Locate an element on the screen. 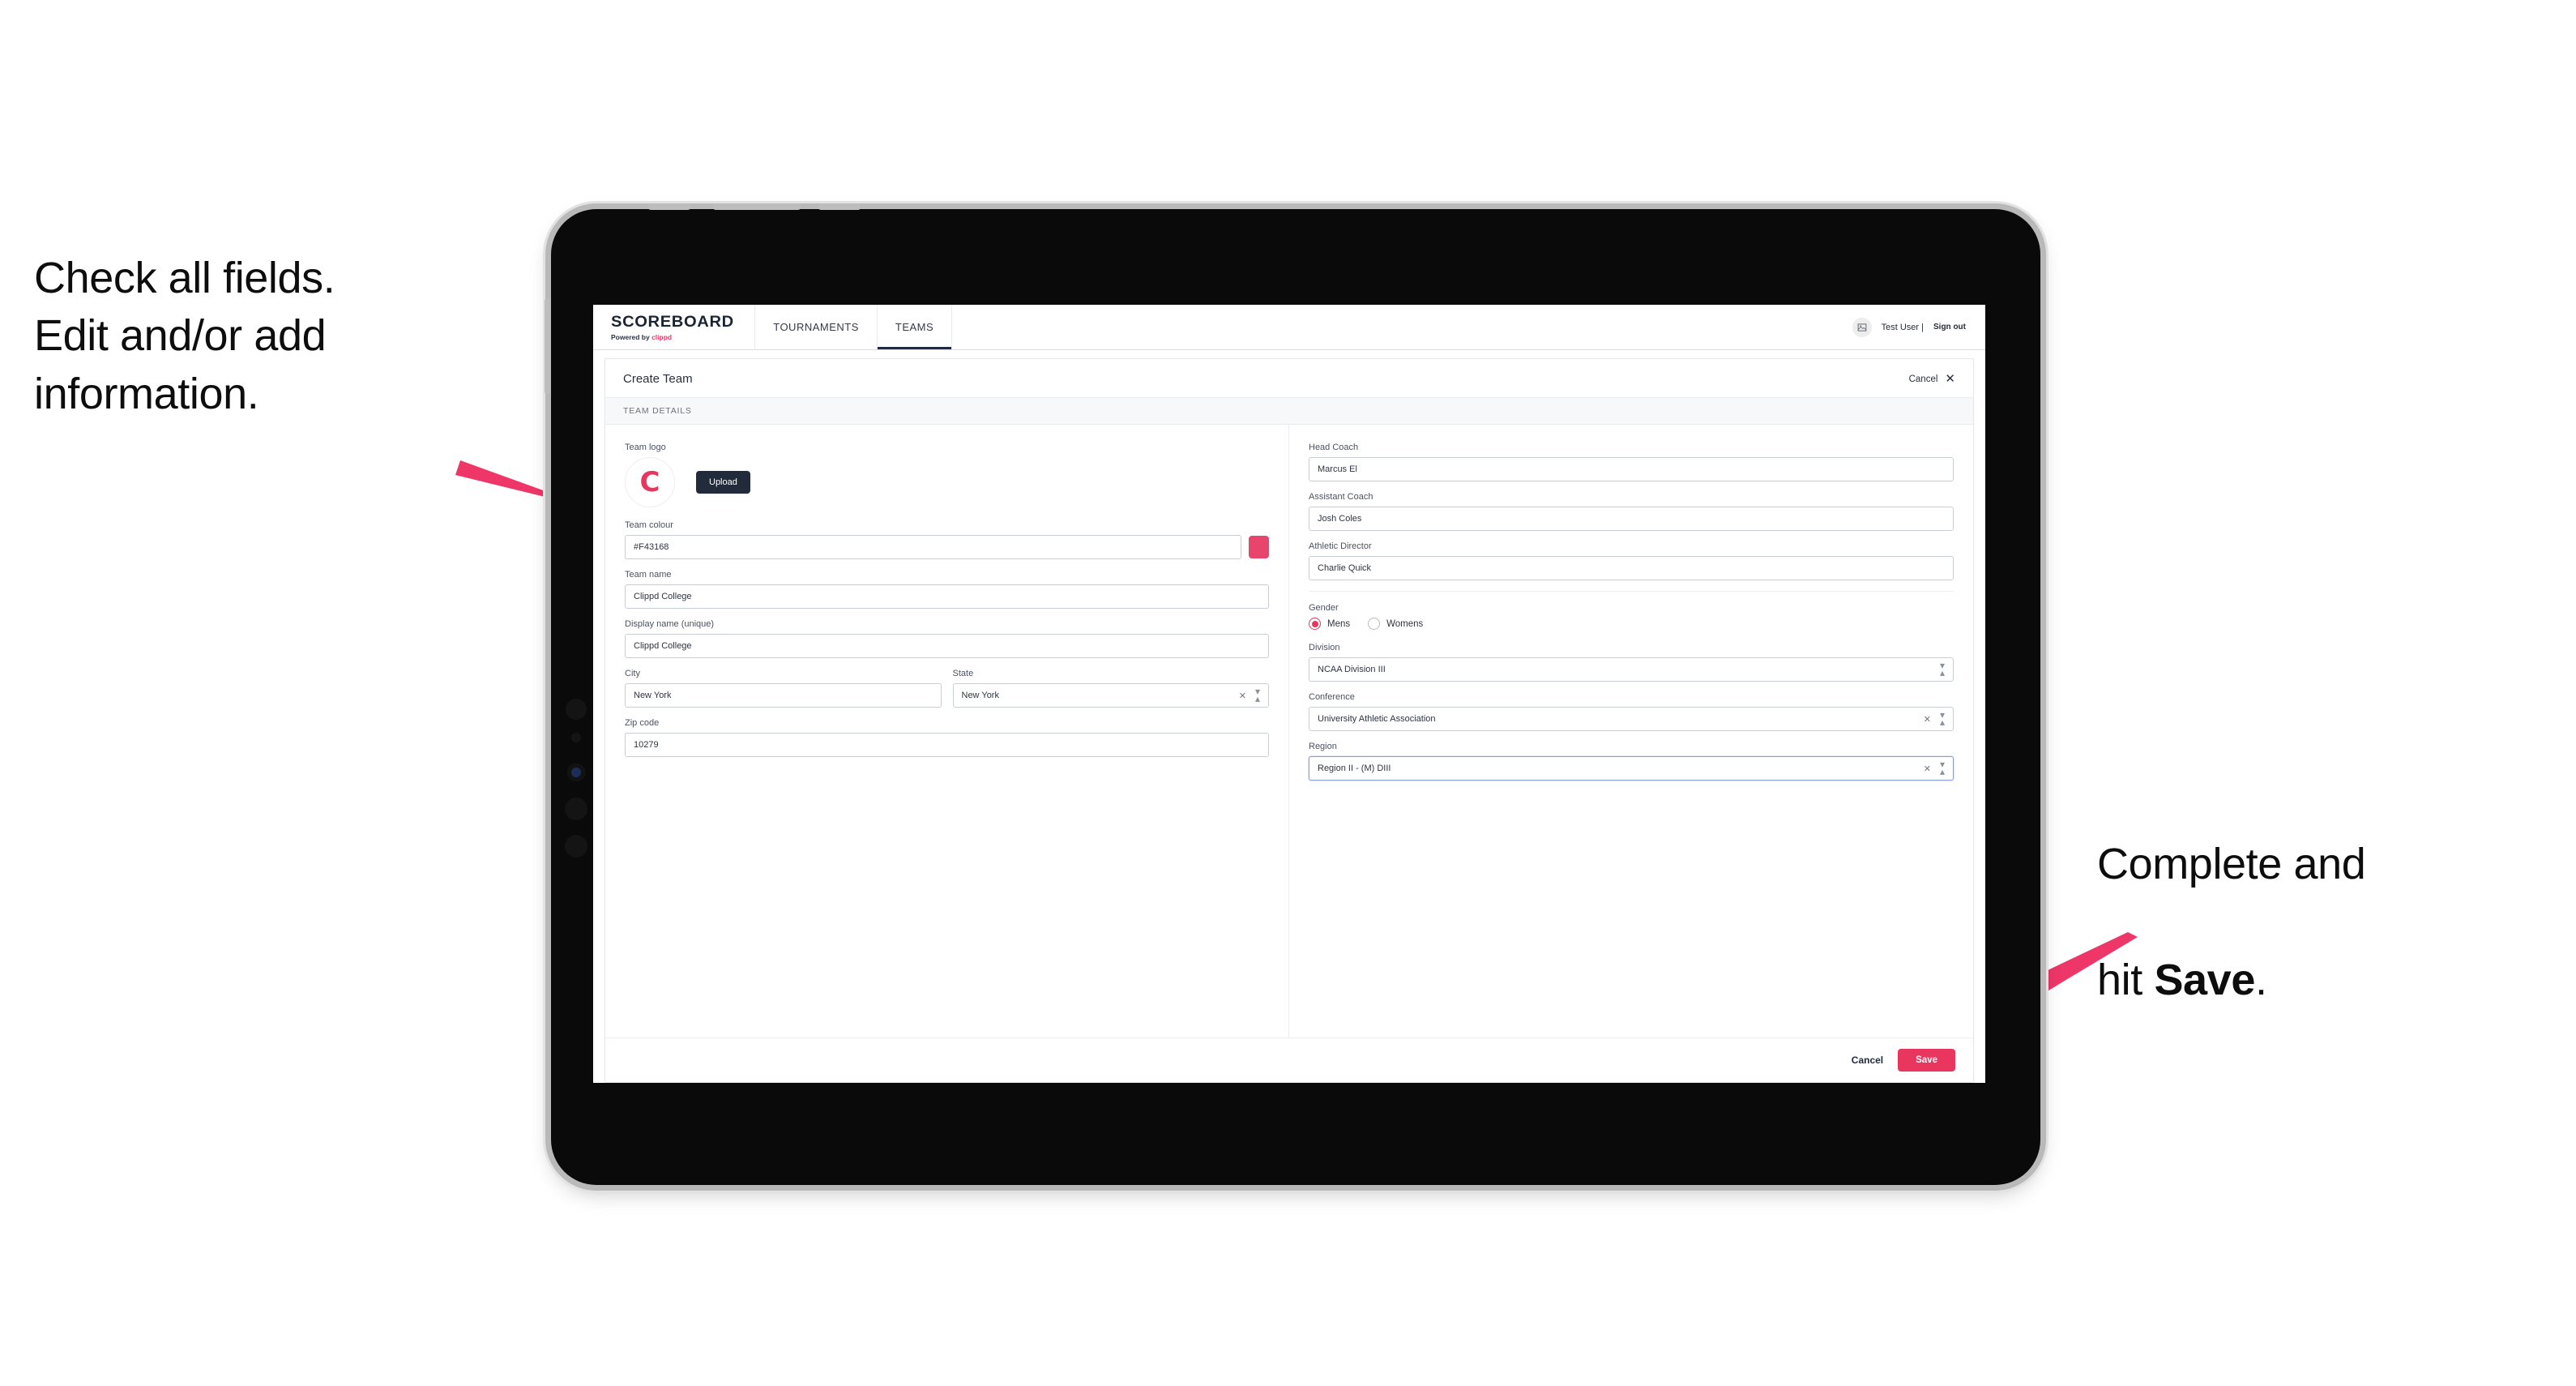  field-city: City New York is located at coordinates (783, 688).